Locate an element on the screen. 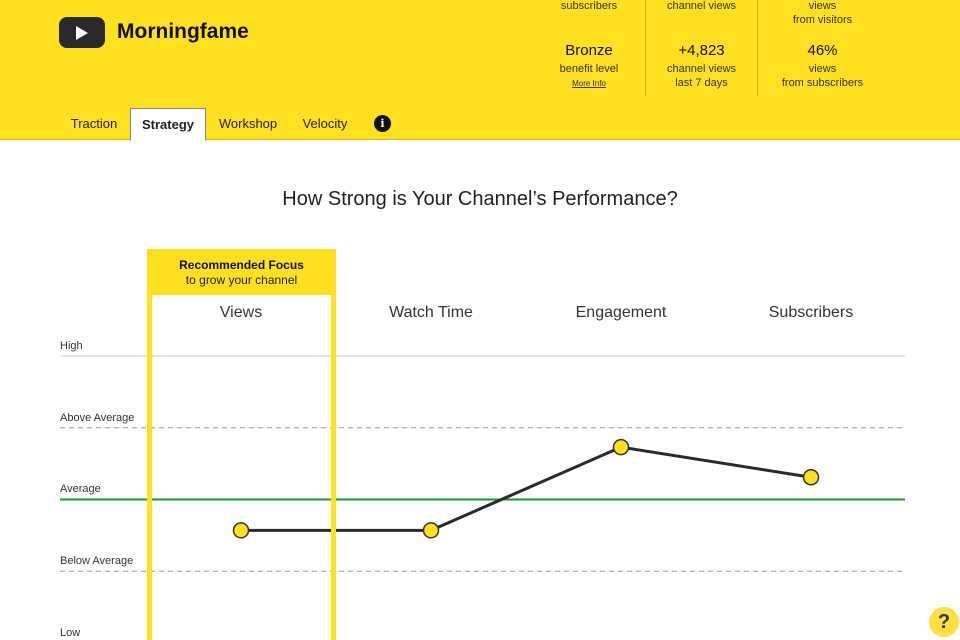  level-label-above-average: Above Average is located at coordinates (97, 418).